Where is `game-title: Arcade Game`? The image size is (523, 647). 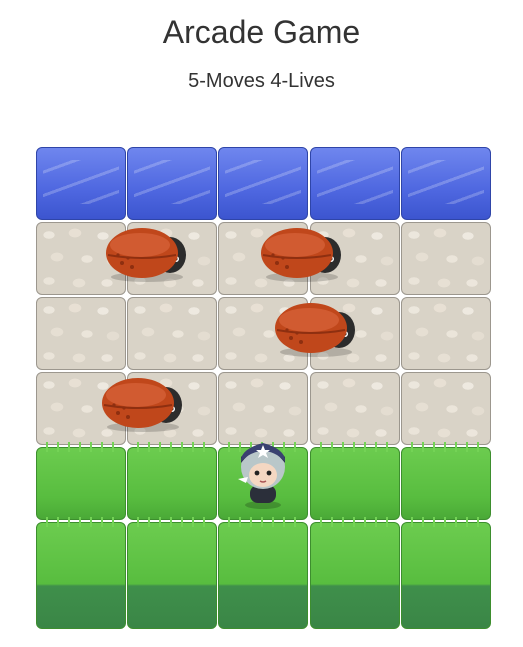
game-title: Arcade Game is located at coordinates (261, 32).